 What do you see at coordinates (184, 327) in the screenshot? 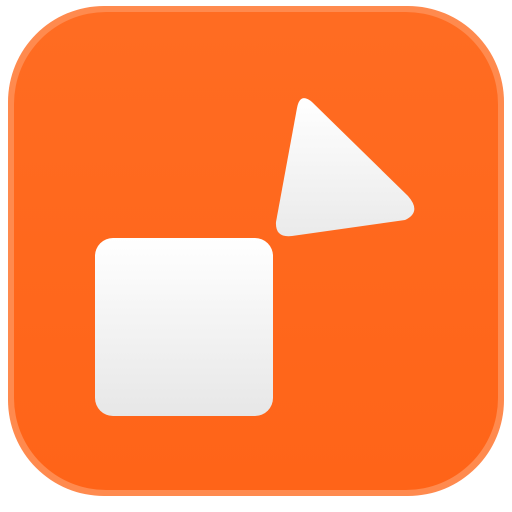
I see `rounded-square-shape-icon` at bounding box center [184, 327].